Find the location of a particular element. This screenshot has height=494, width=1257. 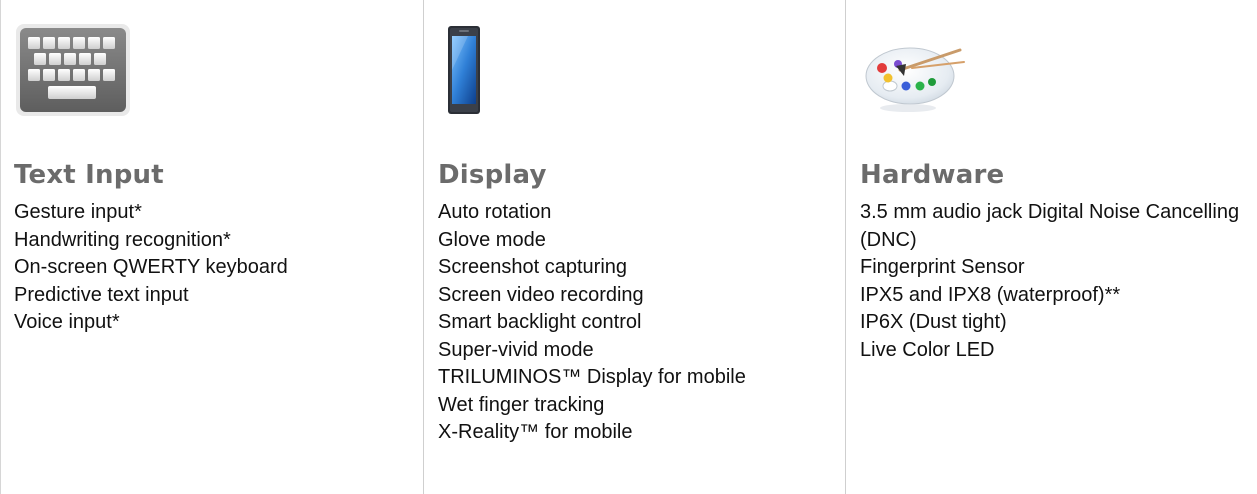

section-title: Text Input is located at coordinates (89, 175).